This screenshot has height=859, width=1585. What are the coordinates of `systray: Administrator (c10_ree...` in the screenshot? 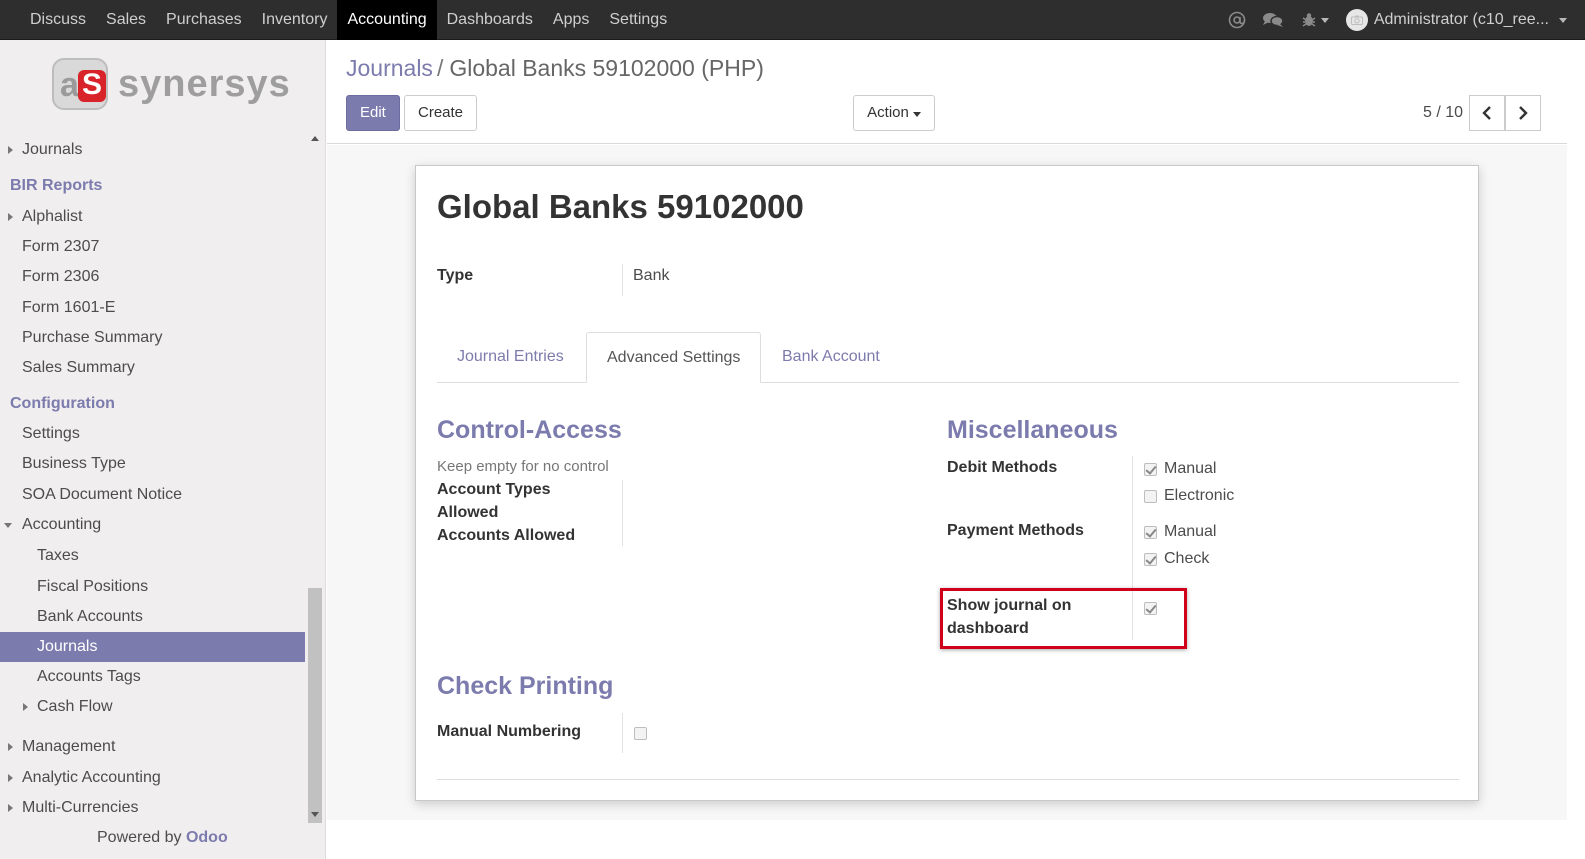 It's located at (1396, 20).